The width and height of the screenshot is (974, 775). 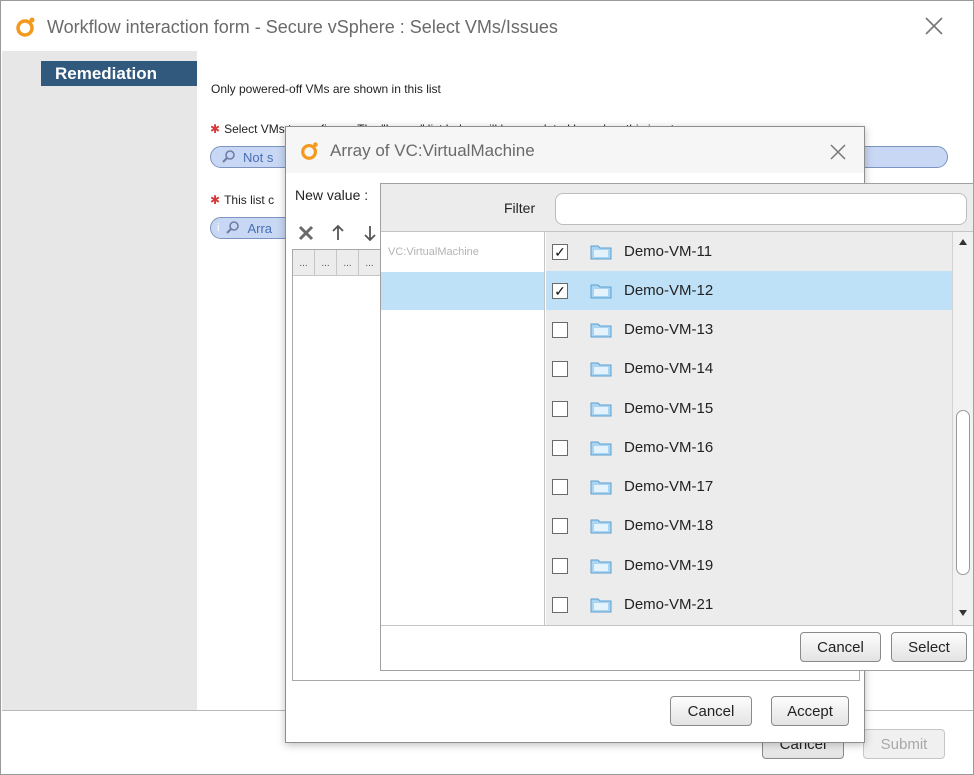 I want to click on chooser-footer: Cancel Select, so click(x=677, y=647).